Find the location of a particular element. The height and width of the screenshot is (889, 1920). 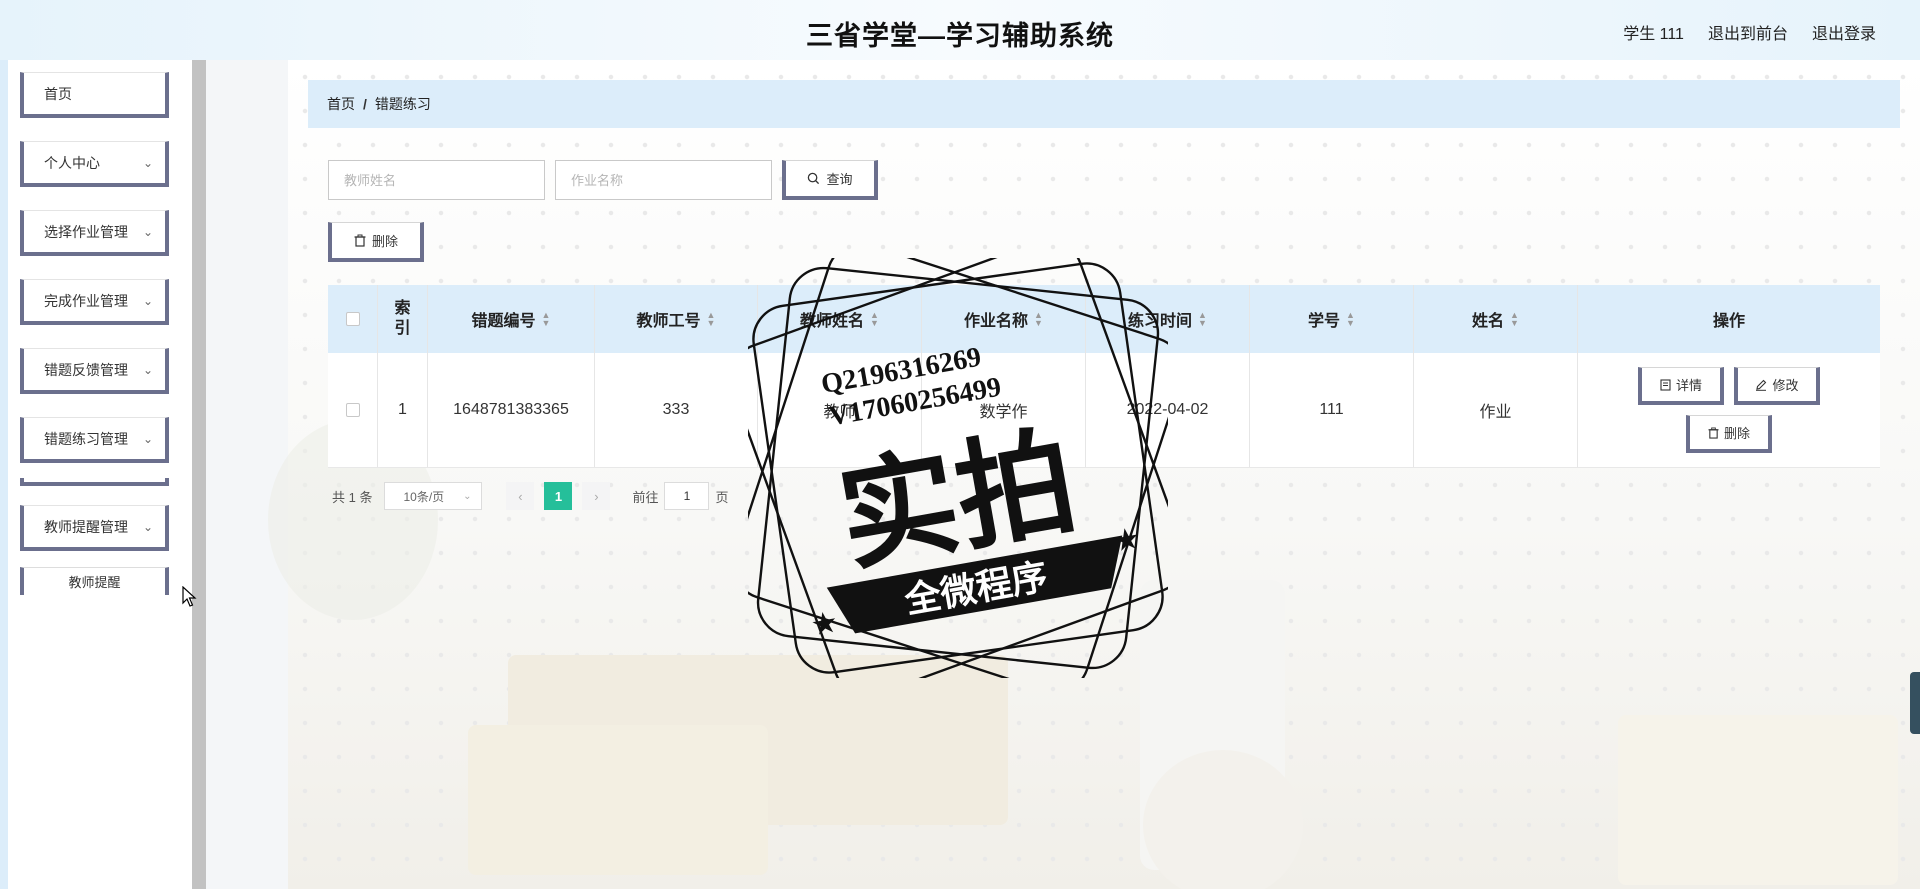

submenu-item-teacher-reminder: 教师提醒 is located at coordinates (94, 581).